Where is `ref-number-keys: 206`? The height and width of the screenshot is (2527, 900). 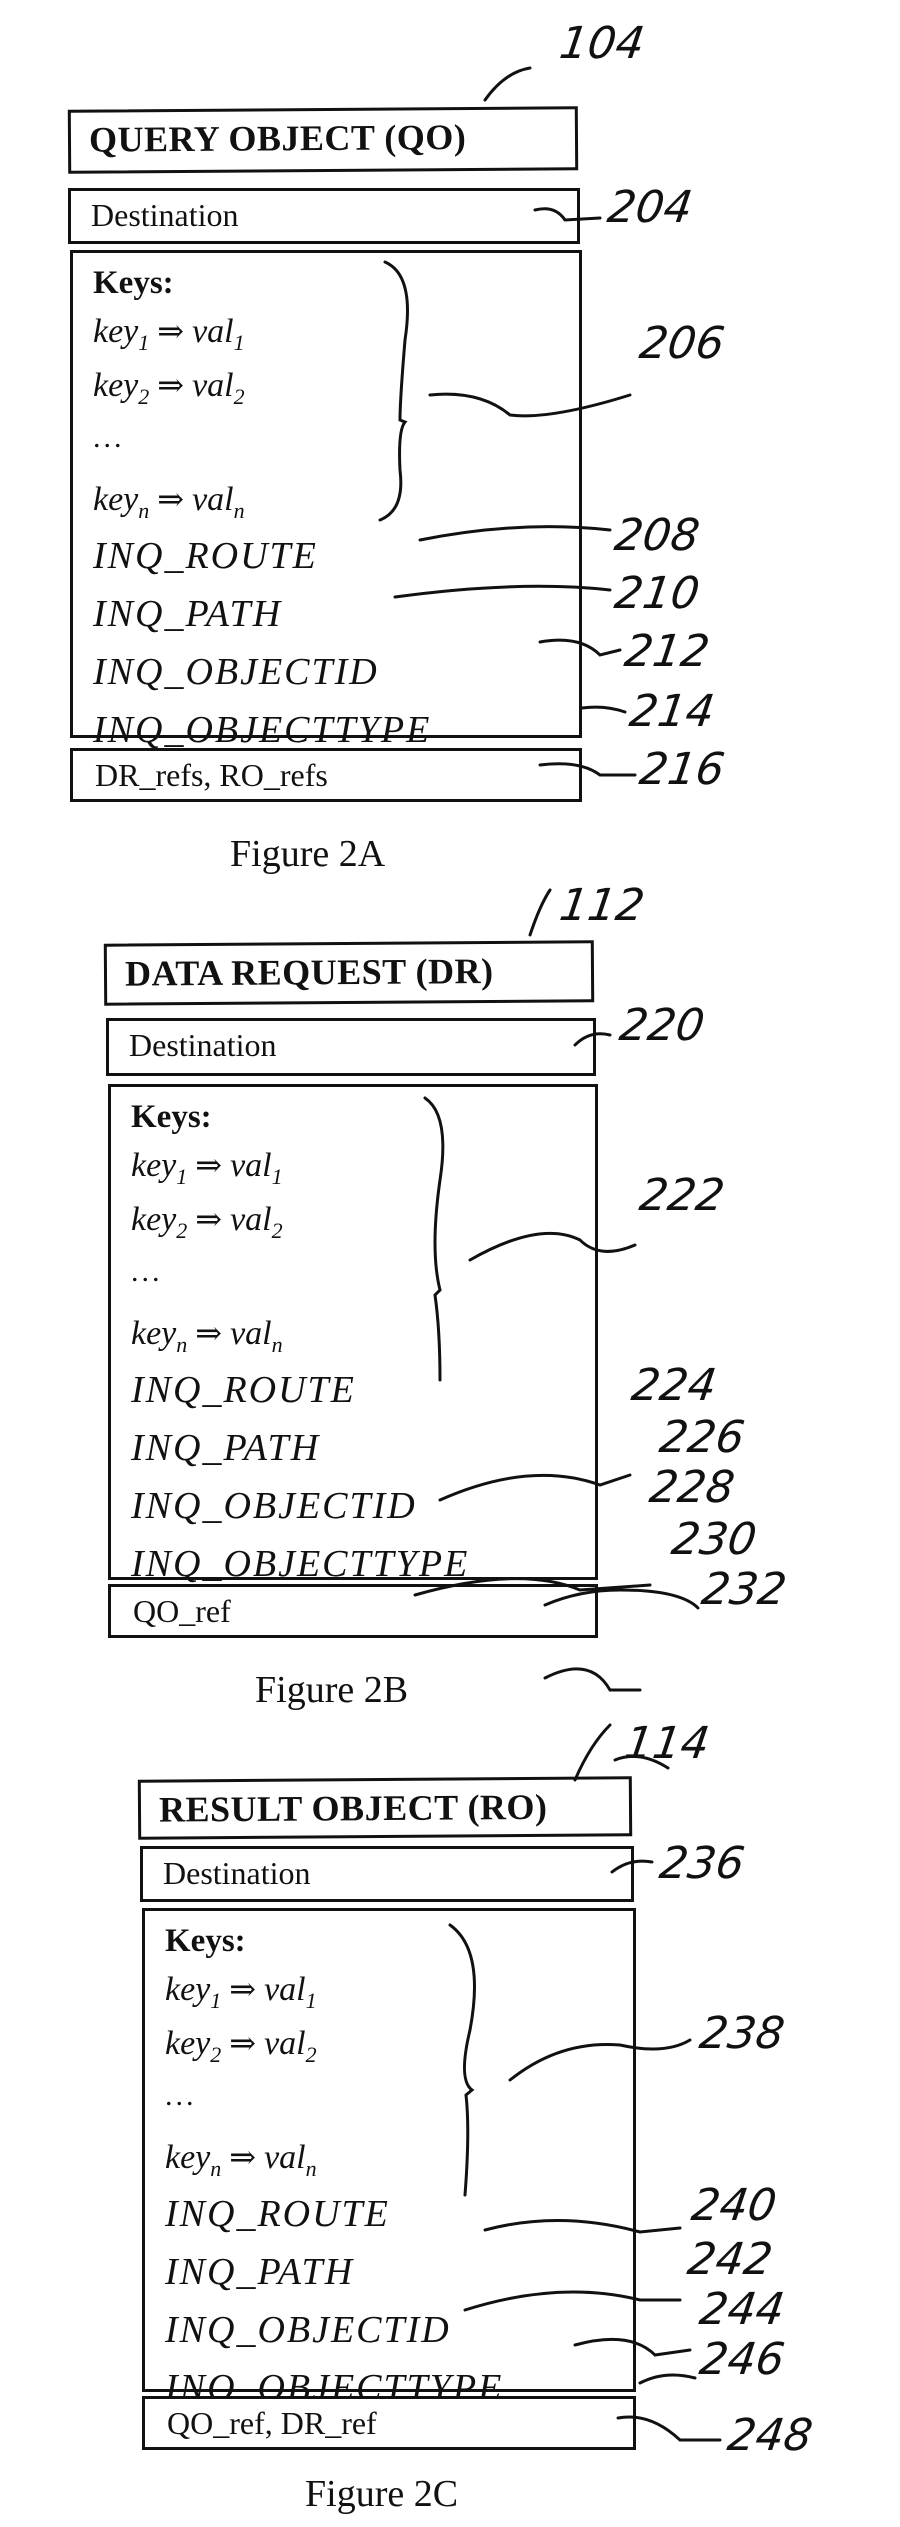
ref-number-keys: 206 is located at coordinates (682, 343).